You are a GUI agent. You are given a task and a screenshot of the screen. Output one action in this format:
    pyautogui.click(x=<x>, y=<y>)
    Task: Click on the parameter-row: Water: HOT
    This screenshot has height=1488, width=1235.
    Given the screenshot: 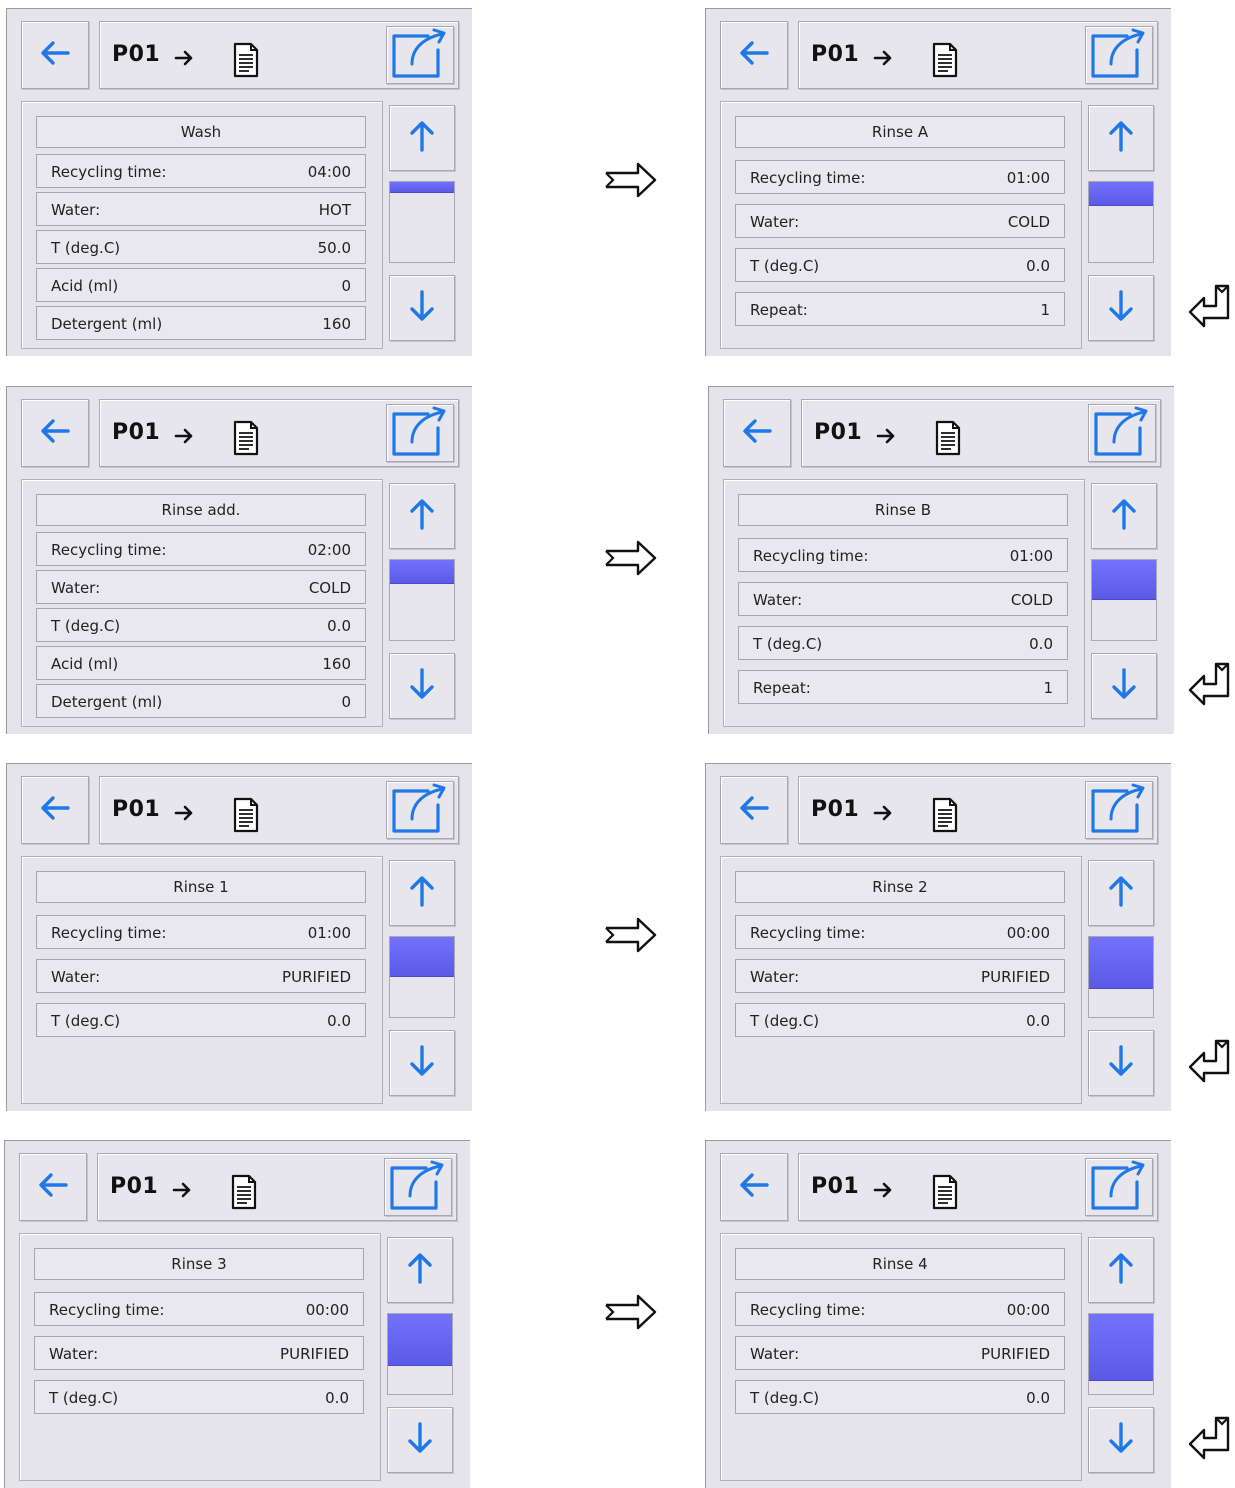 What is the action you would take?
    pyautogui.click(x=201, y=209)
    